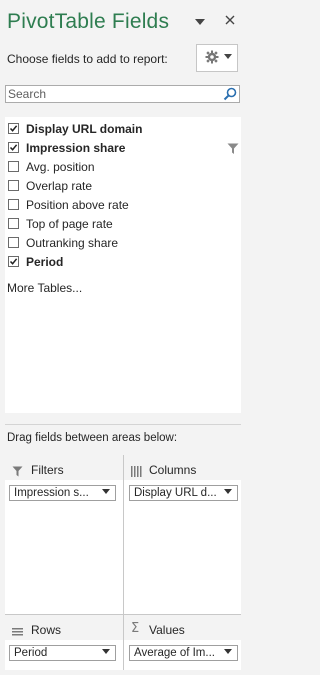 Image resolution: width=320 pixels, height=675 pixels. What do you see at coordinates (167, 630) in the screenshot?
I see `values-title: Values` at bounding box center [167, 630].